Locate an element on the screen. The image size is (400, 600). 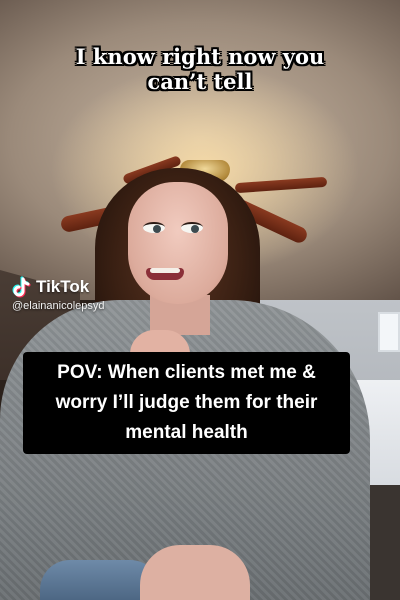
person-teeth is located at coordinates (165, 270).